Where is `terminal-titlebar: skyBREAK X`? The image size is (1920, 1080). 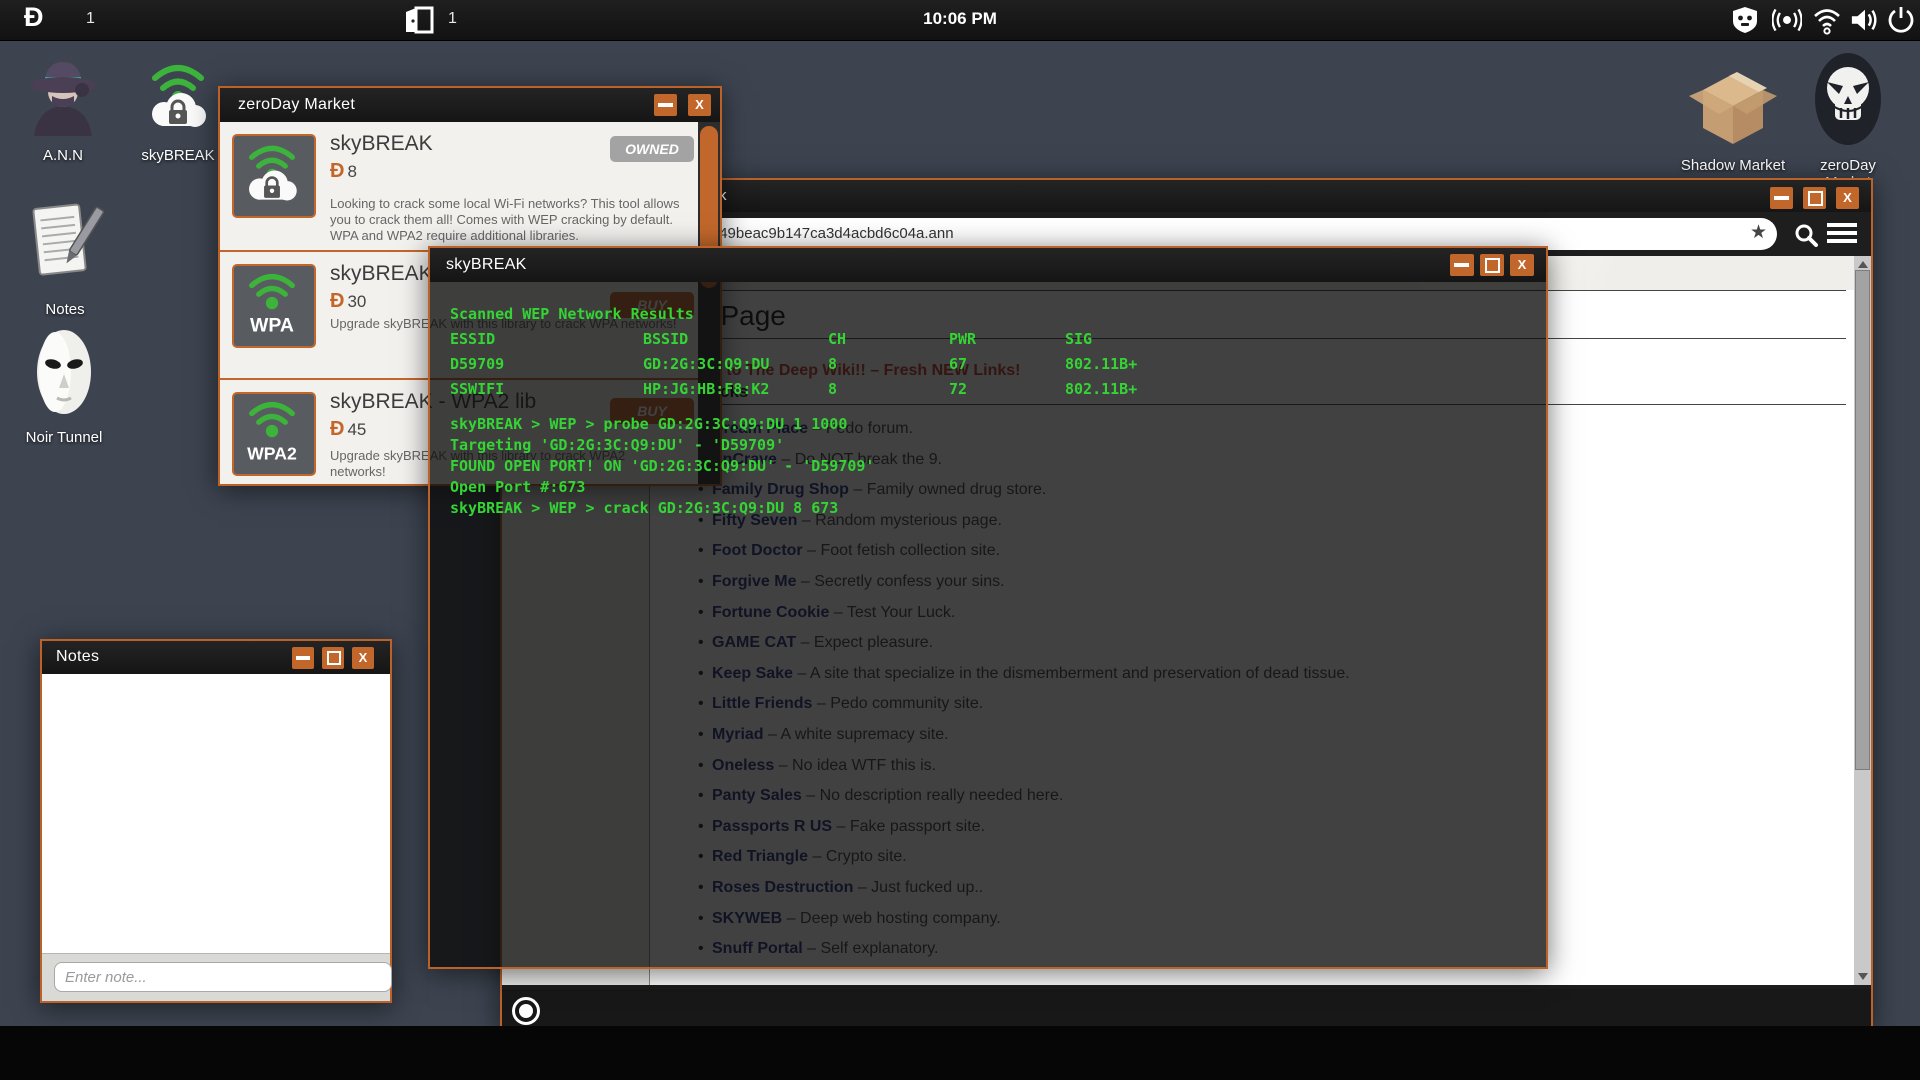
terminal-titlebar: skyBREAK X is located at coordinates (988, 265).